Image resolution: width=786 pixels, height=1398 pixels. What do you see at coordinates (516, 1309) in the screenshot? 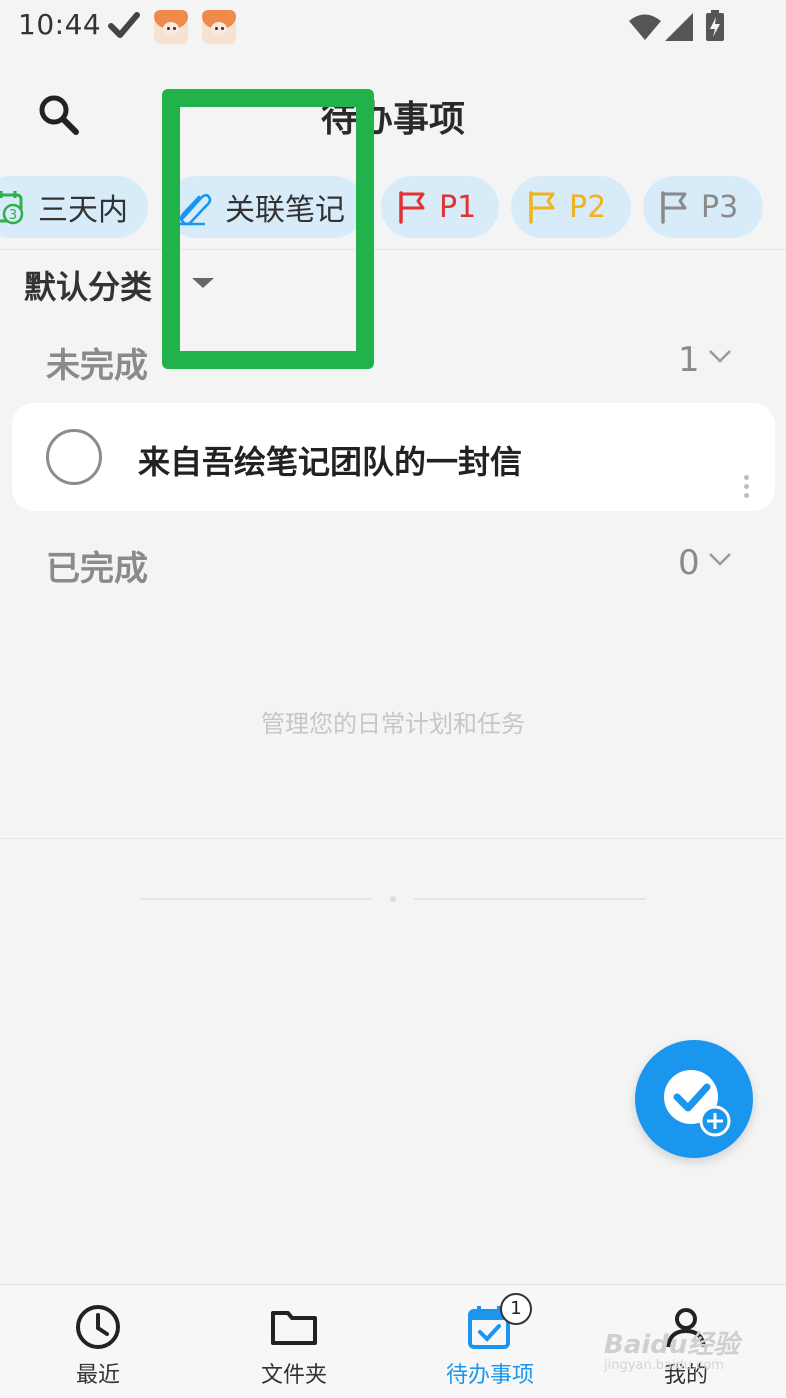
I see `nav-badge: 1` at bounding box center [516, 1309].